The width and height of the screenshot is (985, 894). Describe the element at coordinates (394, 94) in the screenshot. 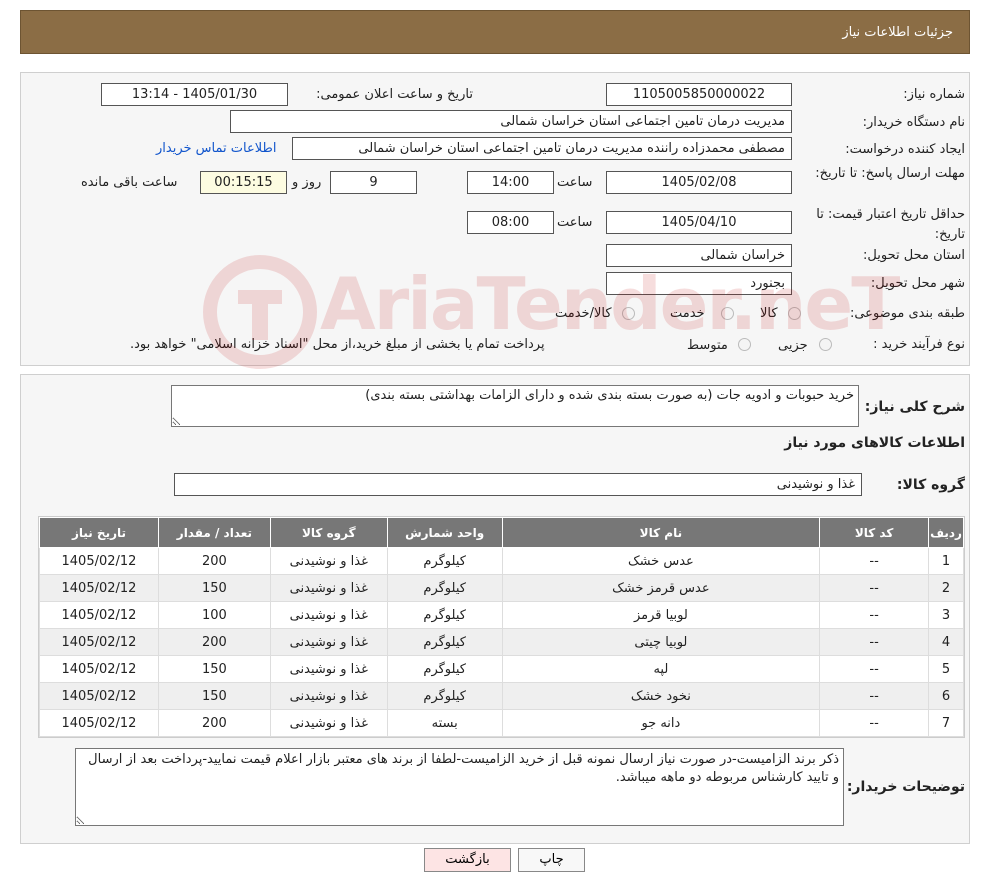

I see `announce-label: تاریخ و ساعت اعلان عمومی:` at that location.